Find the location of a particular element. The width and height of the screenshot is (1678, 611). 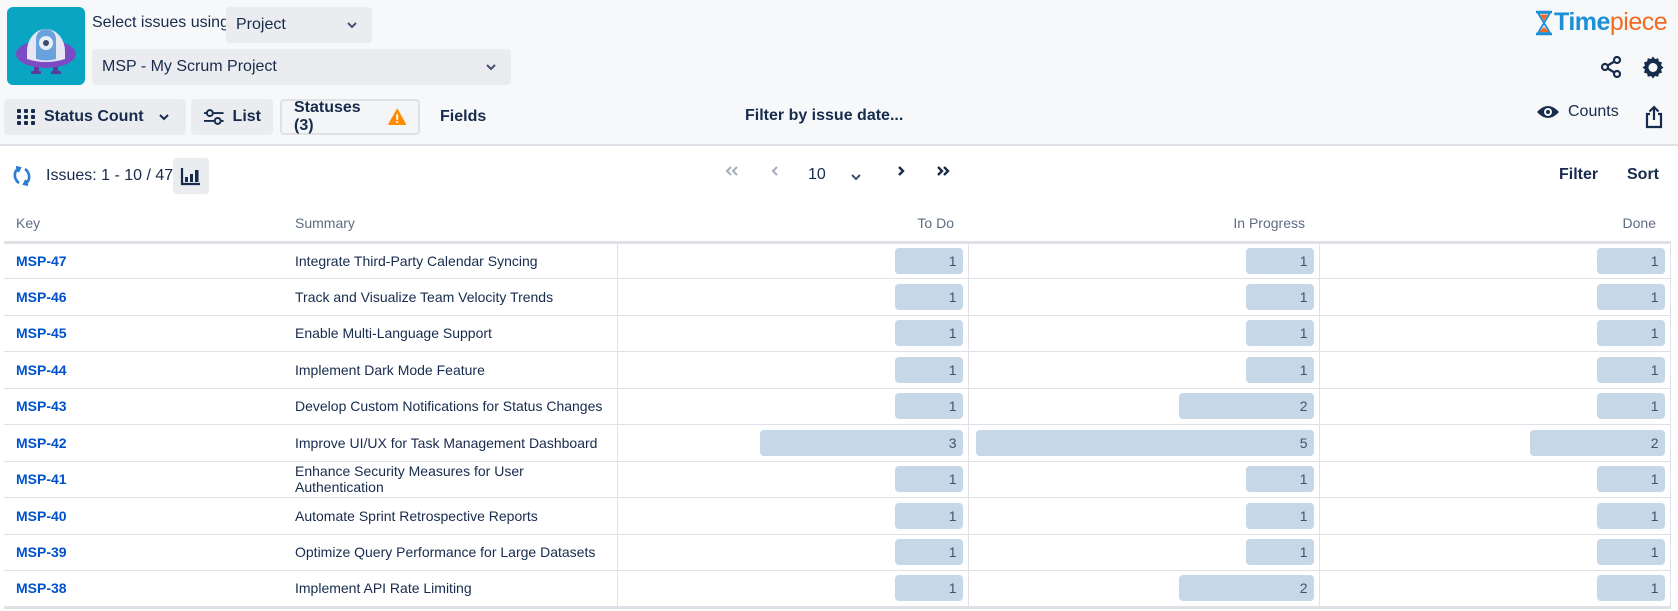

previous-page-button is located at coordinates (775, 173).